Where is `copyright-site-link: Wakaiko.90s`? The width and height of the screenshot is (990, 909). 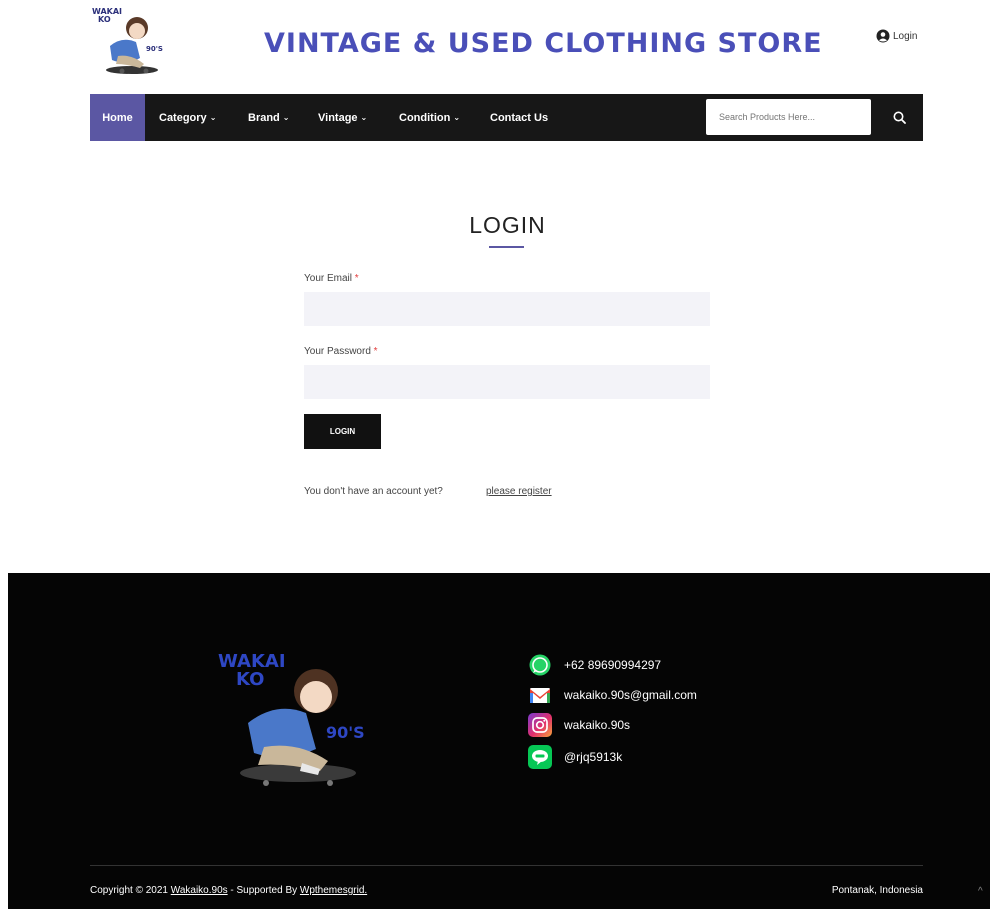
copyright-site-link: Wakaiko.90s is located at coordinates (199, 890).